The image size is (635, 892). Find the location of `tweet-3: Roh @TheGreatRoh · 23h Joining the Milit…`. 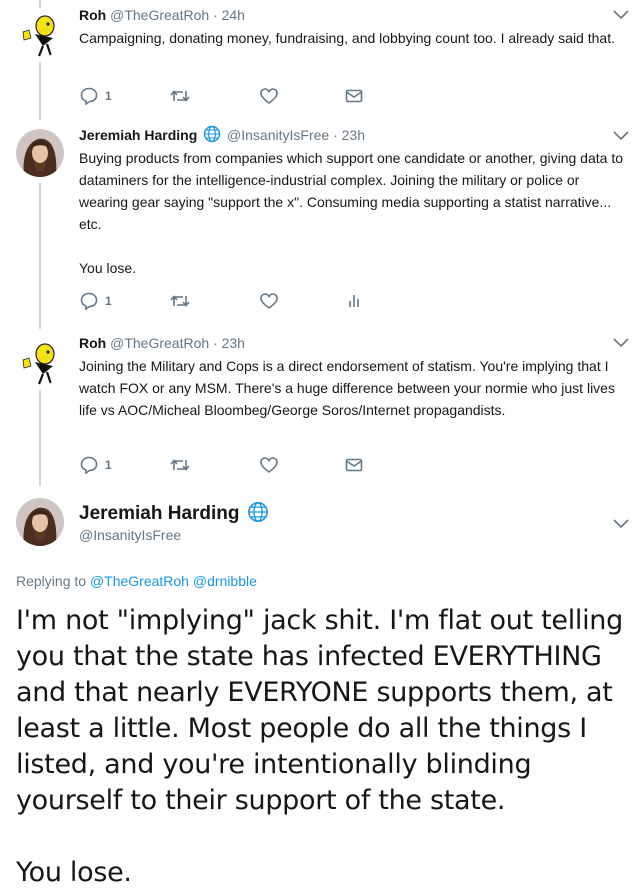

tweet-3: Roh @TheGreatRoh · 23h Joining the Milit… is located at coordinates (357, 377).